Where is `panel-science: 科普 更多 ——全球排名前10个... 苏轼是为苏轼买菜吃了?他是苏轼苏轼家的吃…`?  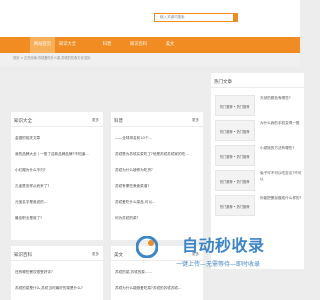 panel-science: 科普 更多 ——全球排名前10个... 苏轼是为苏轼买菜吃了?他是苏轼苏轼家的吃… is located at coordinates (157, 176).